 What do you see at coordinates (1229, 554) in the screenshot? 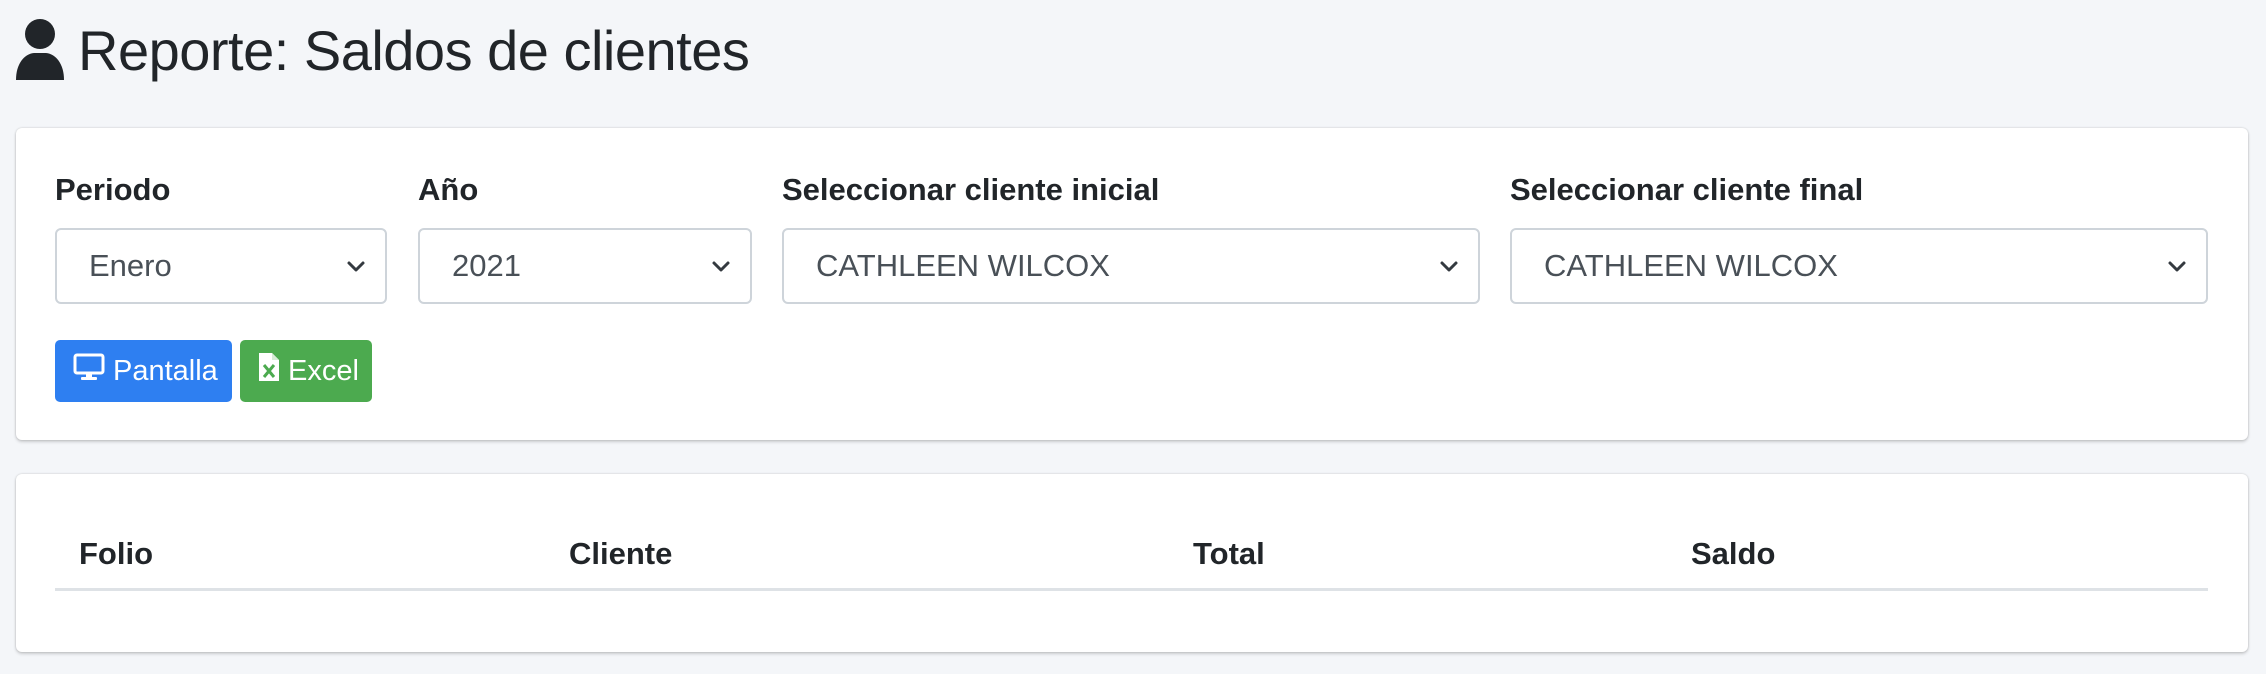
I see `column-header-total: Total` at bounding box center [1229, 554].